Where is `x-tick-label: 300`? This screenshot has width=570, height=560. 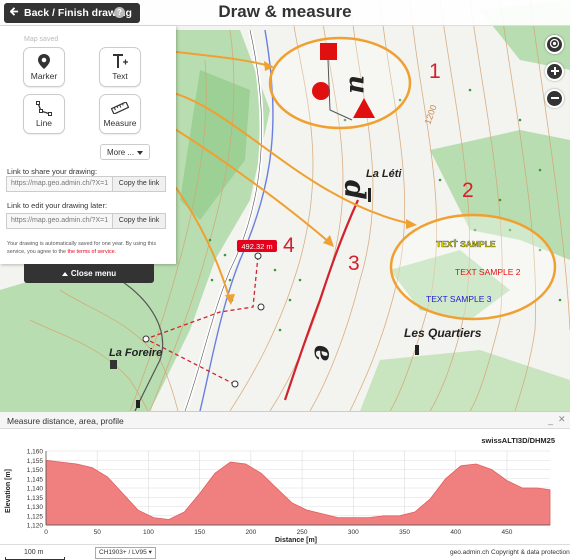
x-tick-label: 300 is located at coordinates (353, 532).